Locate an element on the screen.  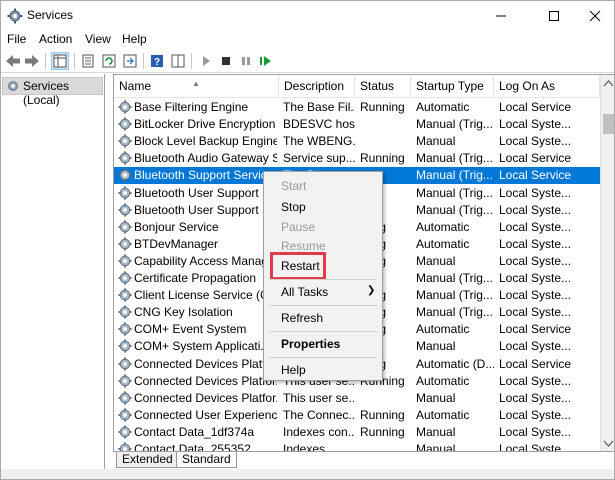
cell-name: Contact Data_1df374a is located at coordinates (194, 431).